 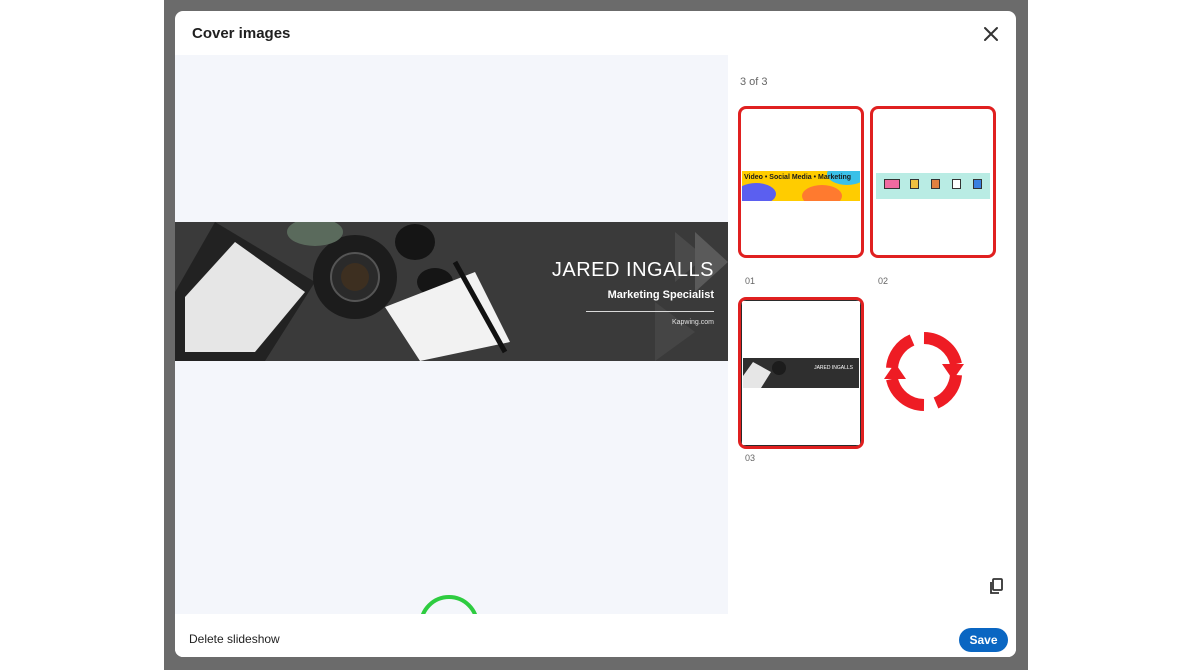 What do you see at coordinates (822, 193) in the screenshot?
I see `thumbnail-01-shape-orange` at bounding box center [822, 193].